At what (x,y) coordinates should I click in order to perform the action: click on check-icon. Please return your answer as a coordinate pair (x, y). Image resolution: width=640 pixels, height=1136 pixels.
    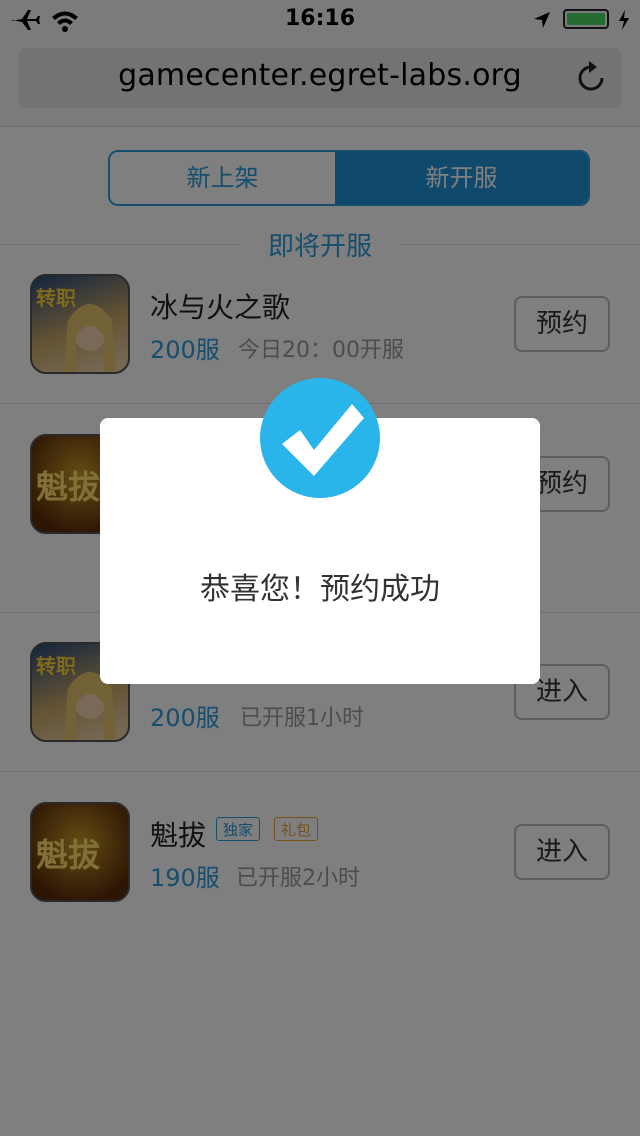
    Looking at the image, I should click on (320, 438).